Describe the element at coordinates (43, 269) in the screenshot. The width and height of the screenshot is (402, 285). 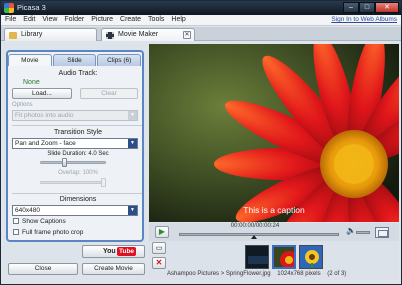
I see `close-button: Close` at that location.